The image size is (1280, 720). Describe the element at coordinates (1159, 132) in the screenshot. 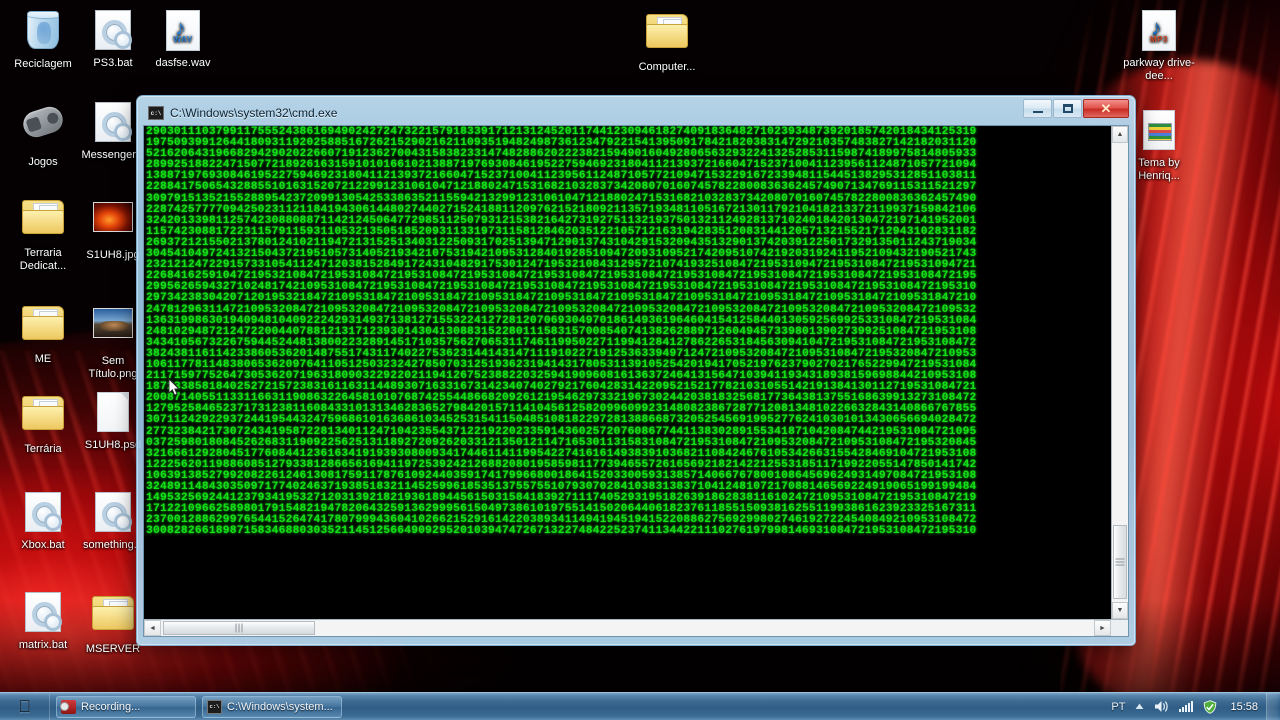

I see `zip-icon` at that location.